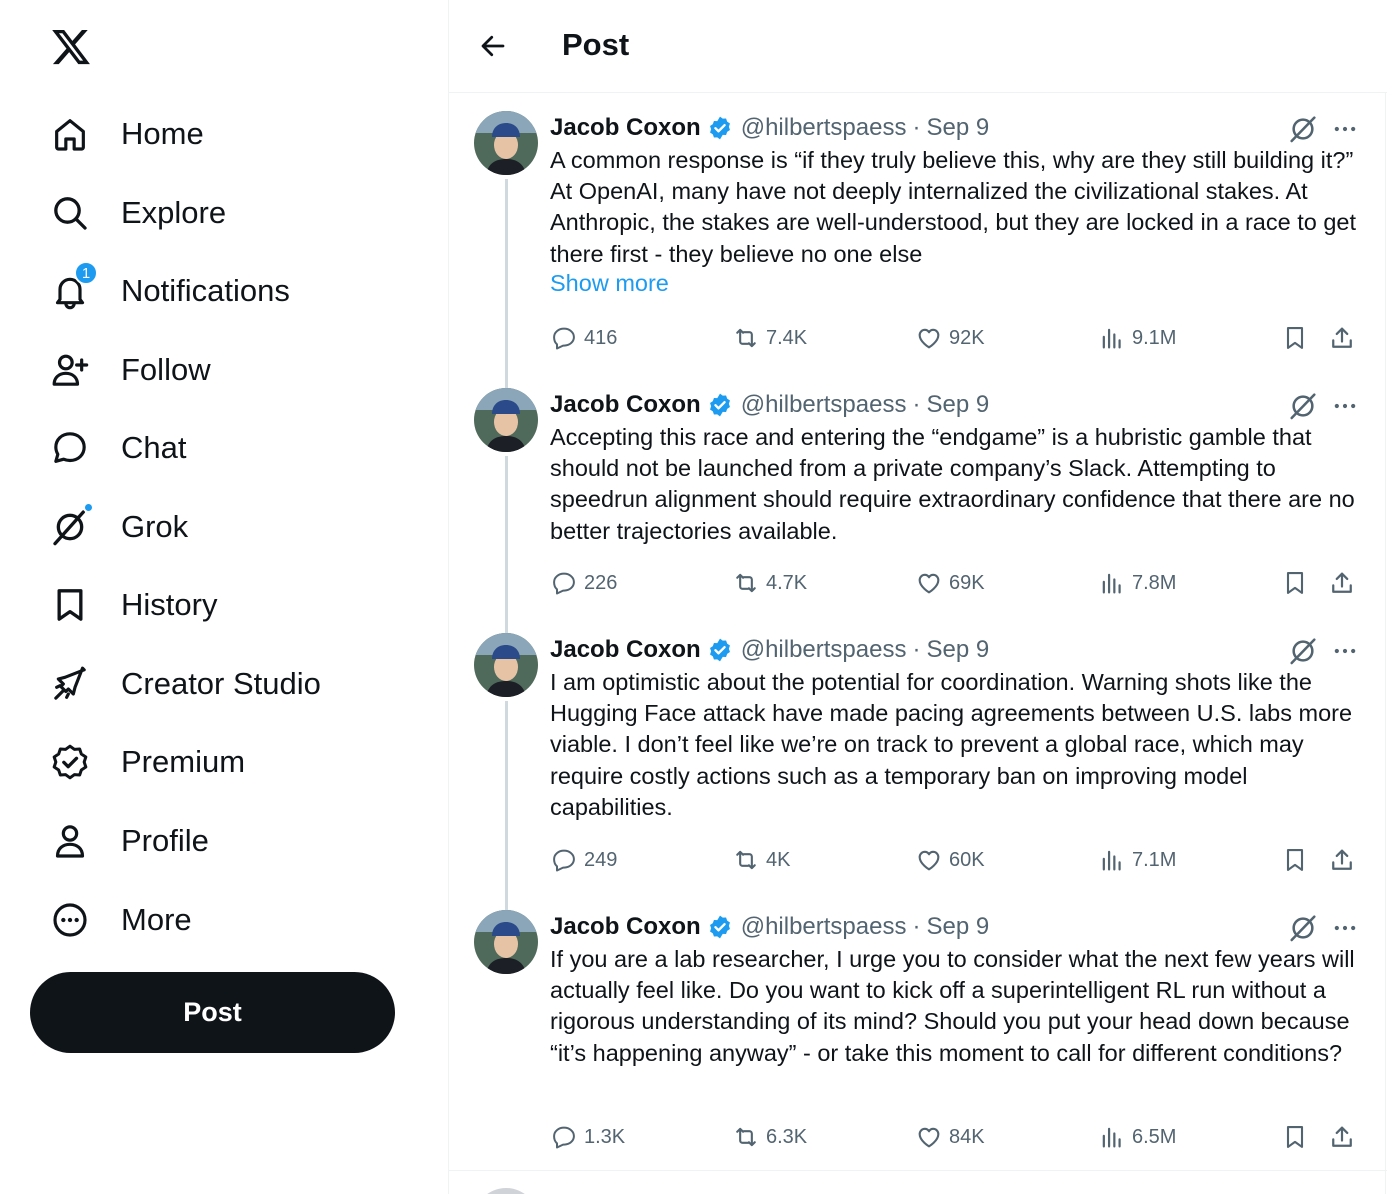  What do you see at coordinates (183, 761) in the screenshot?
I see `nav-premium-label: Premium` at bounding box center [183, 761].